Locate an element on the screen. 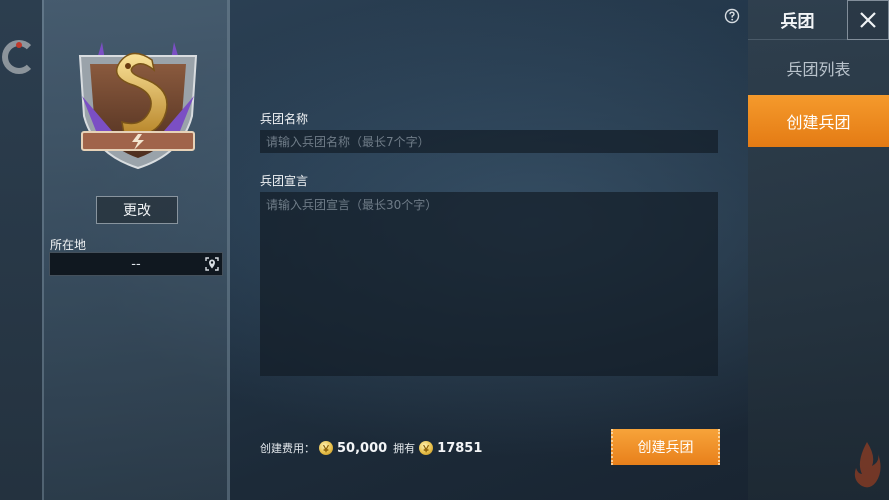 The height and width of the screenshot is (500, 889). declaration-label: 兵团宣言 is located at coordinates (284, 181).